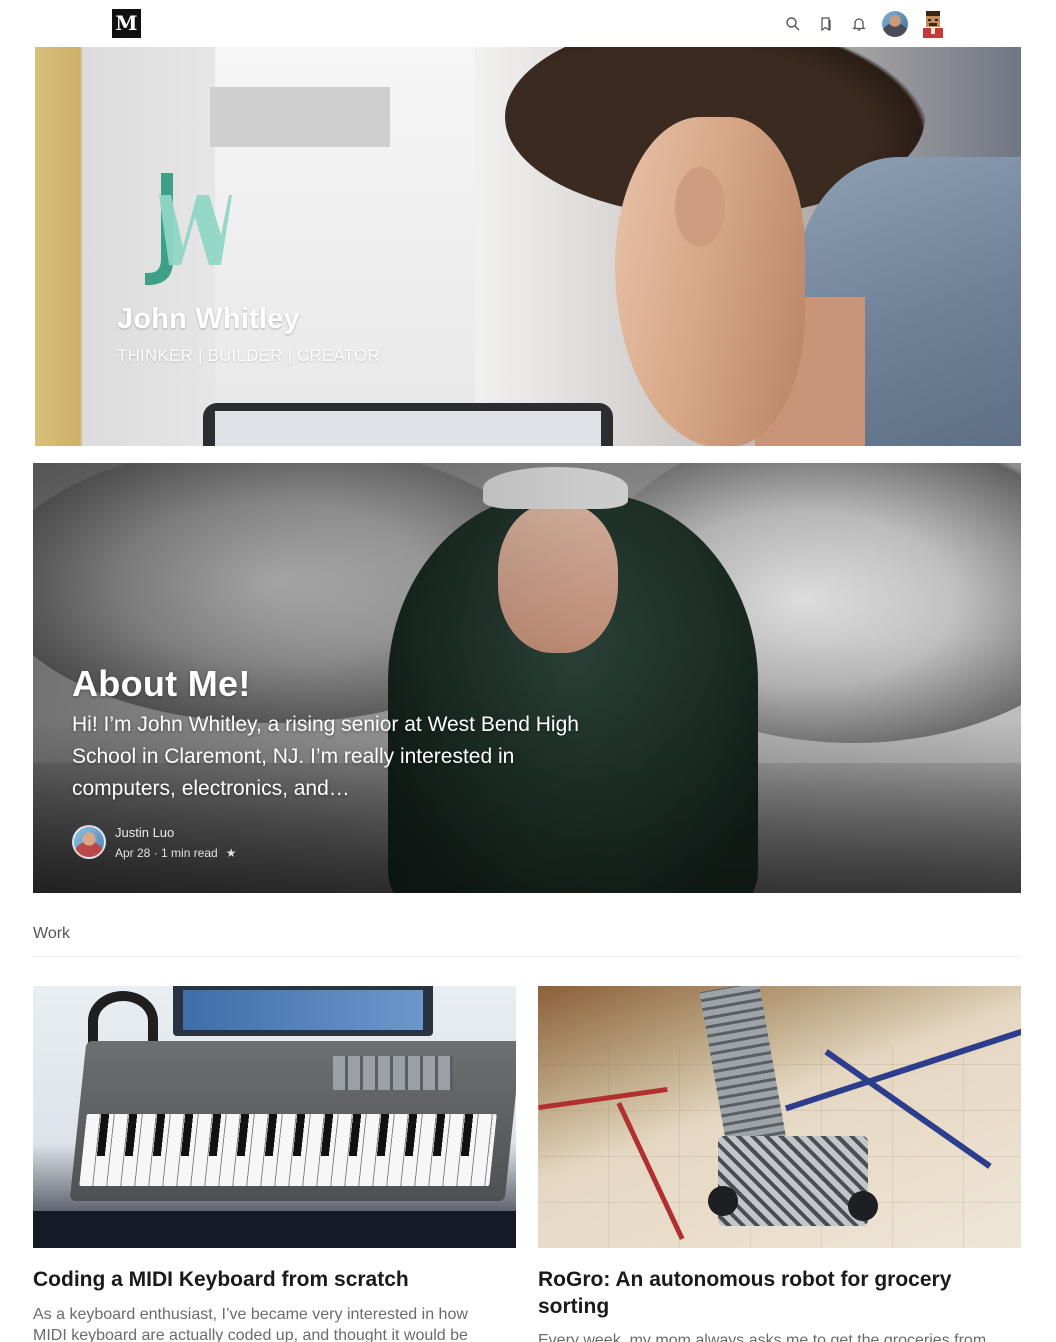  I want to click on hero-photo-window, so click(300, 117).